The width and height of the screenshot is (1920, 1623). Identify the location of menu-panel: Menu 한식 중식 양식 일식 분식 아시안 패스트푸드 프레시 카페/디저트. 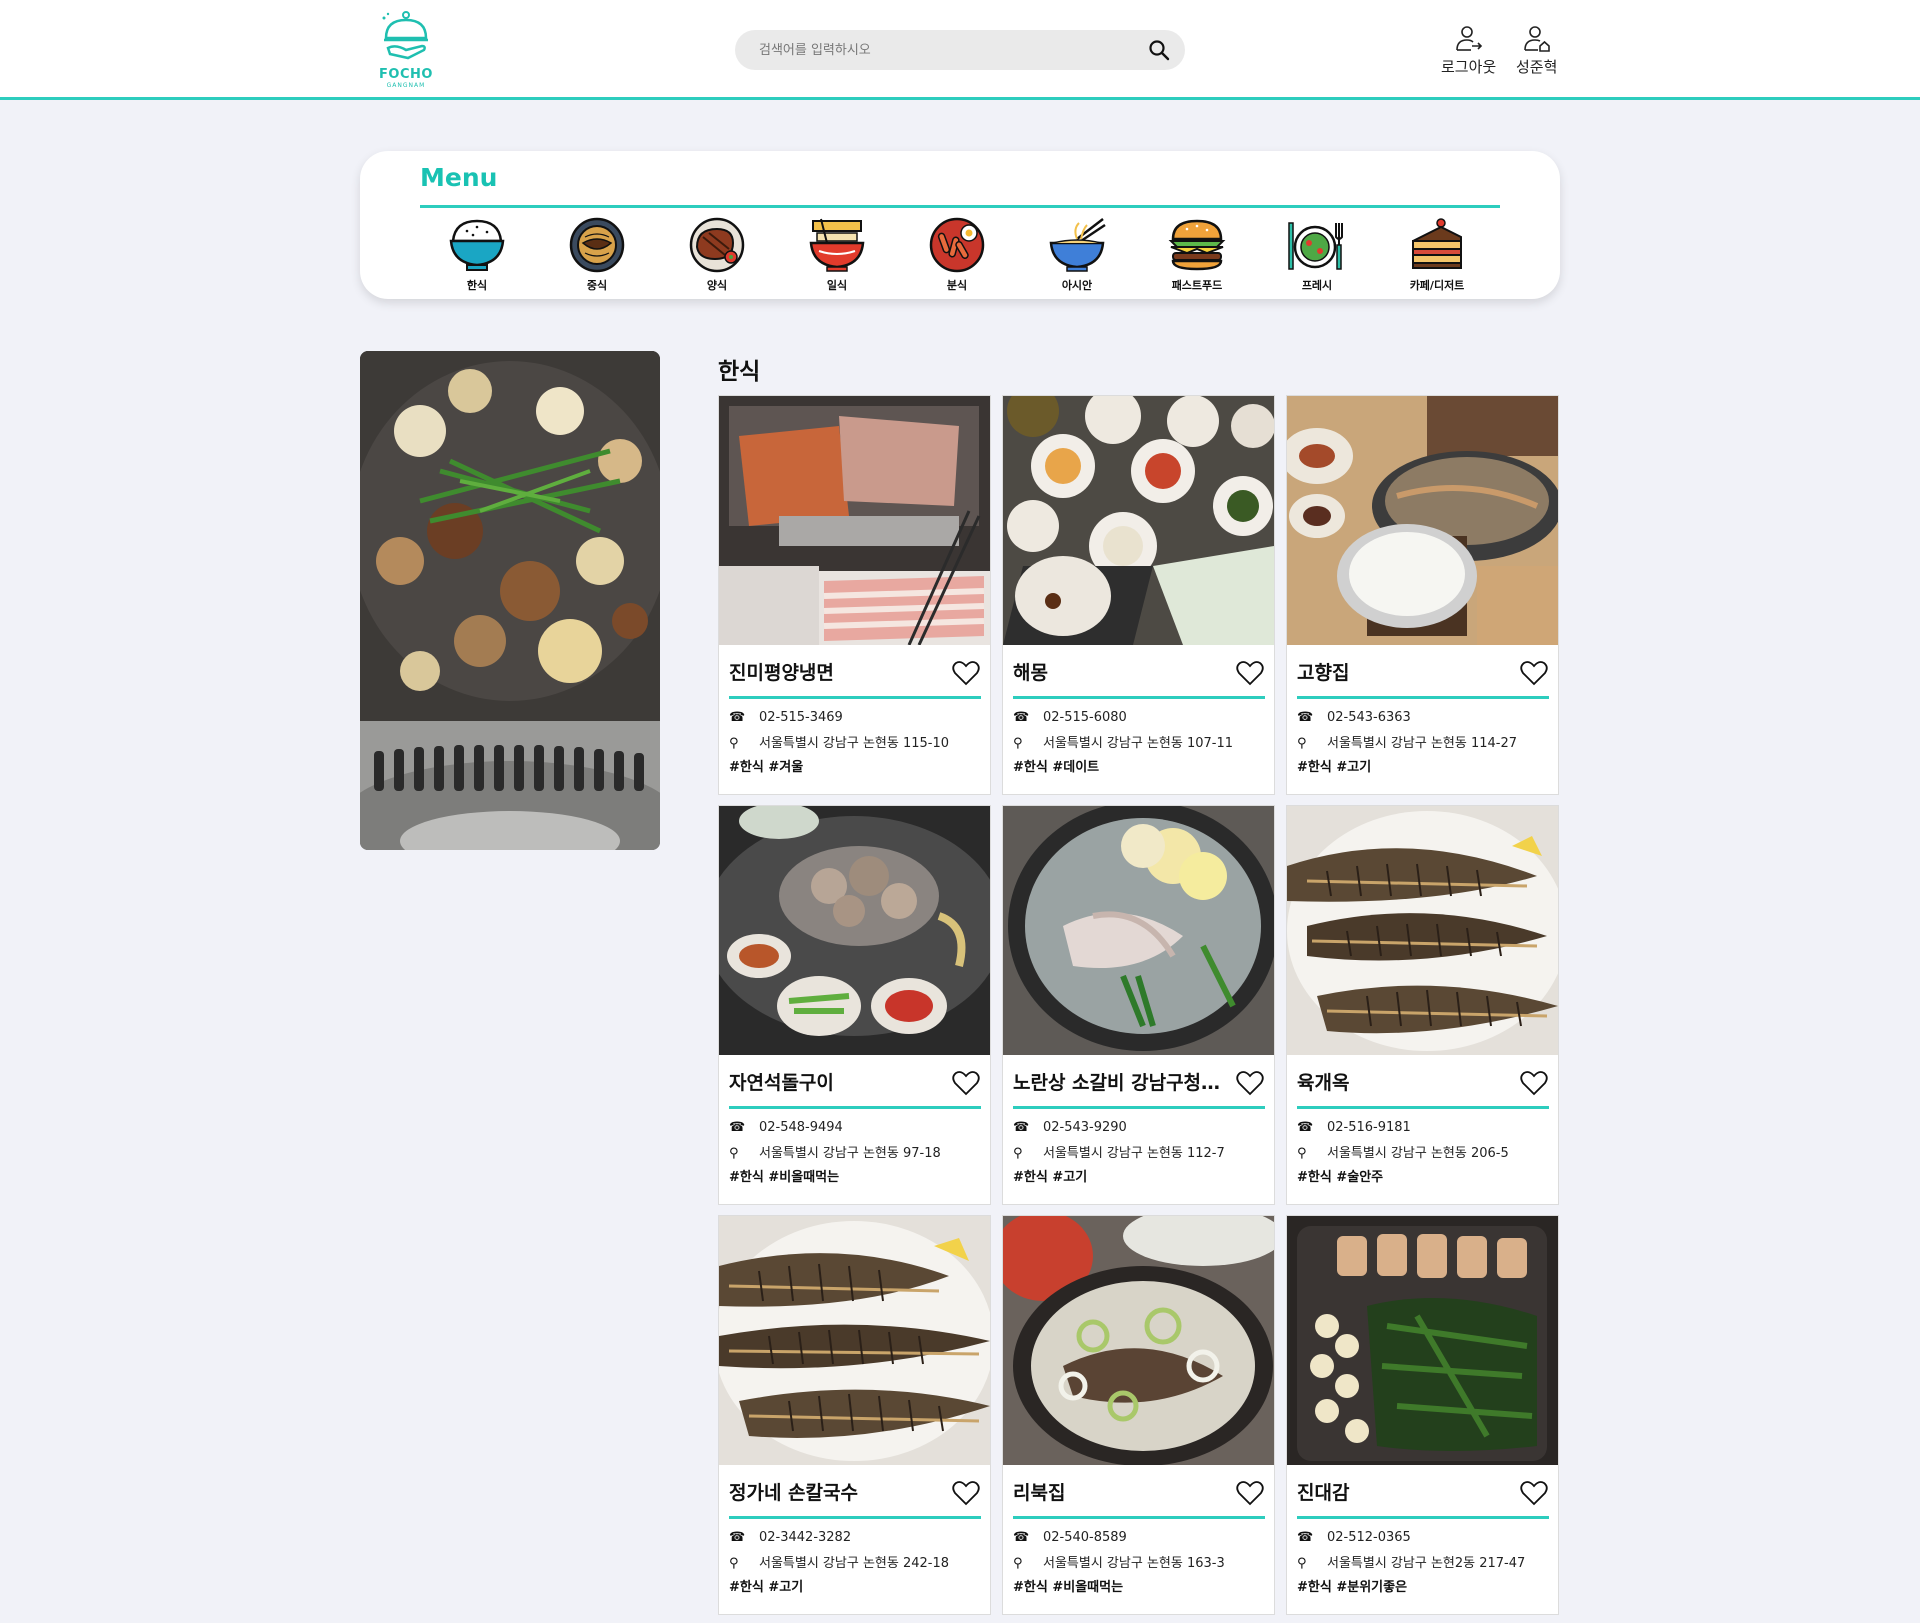
(960, 225).